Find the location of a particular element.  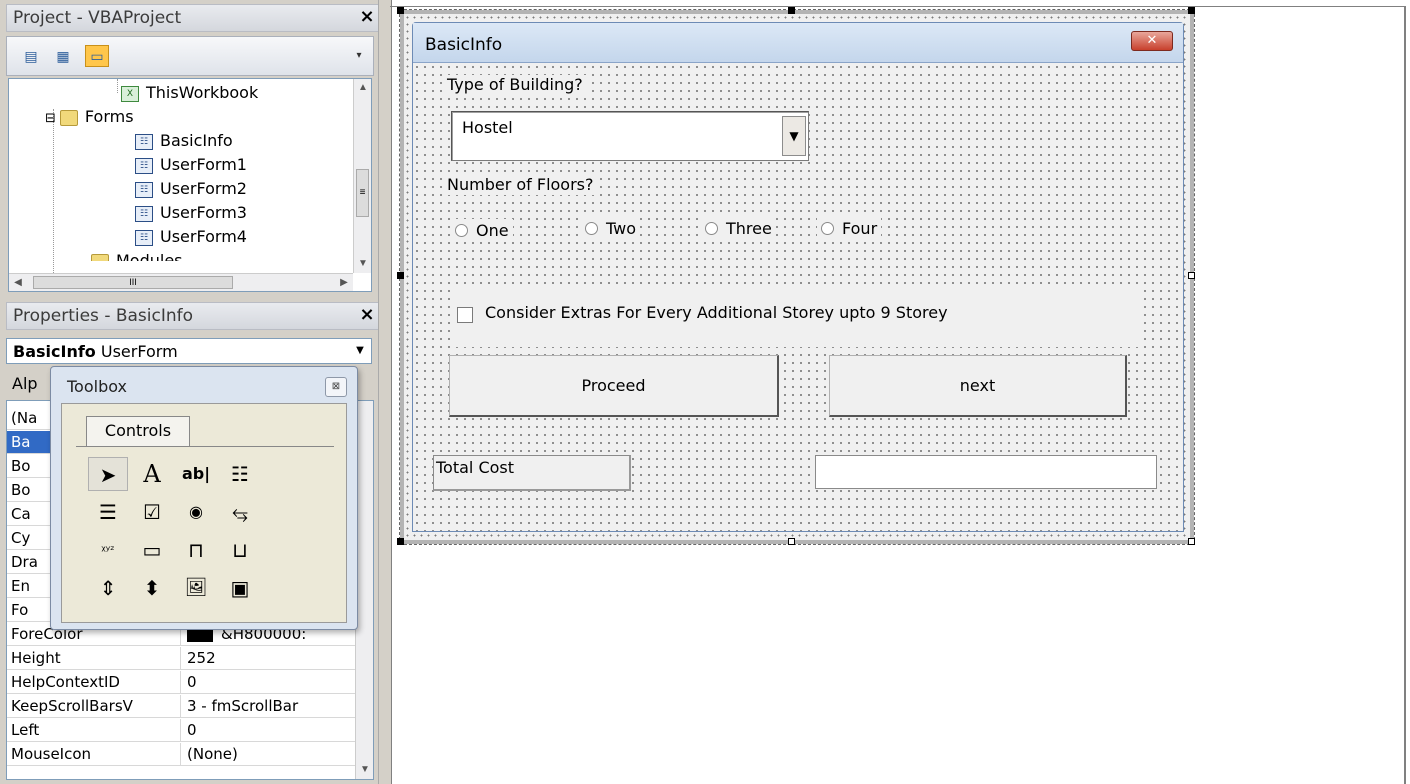

toolbox-close-icon: ⊠ is located at coordinates (336, 387).